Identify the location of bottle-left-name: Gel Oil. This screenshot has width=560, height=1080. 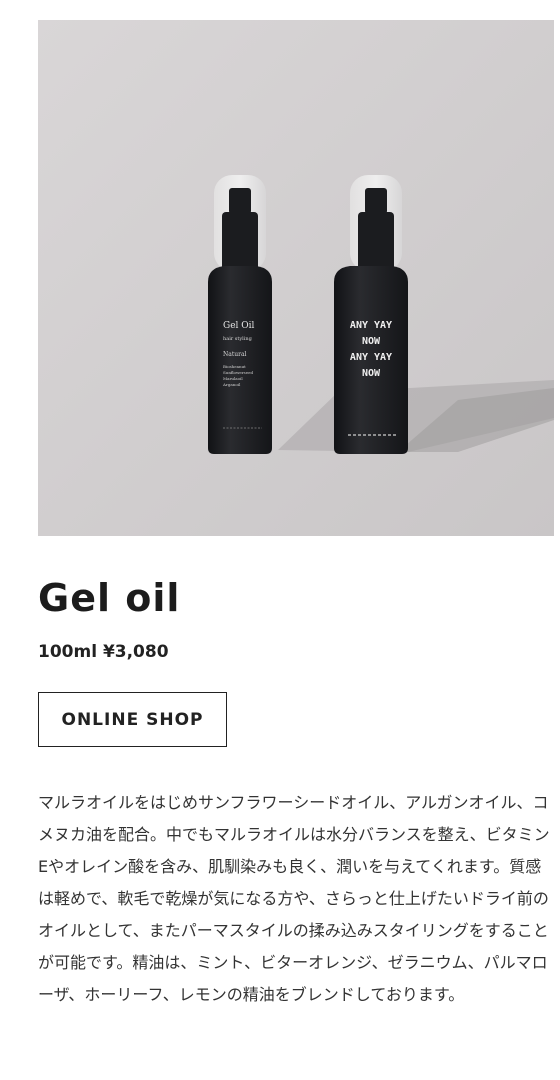
(239, 326).